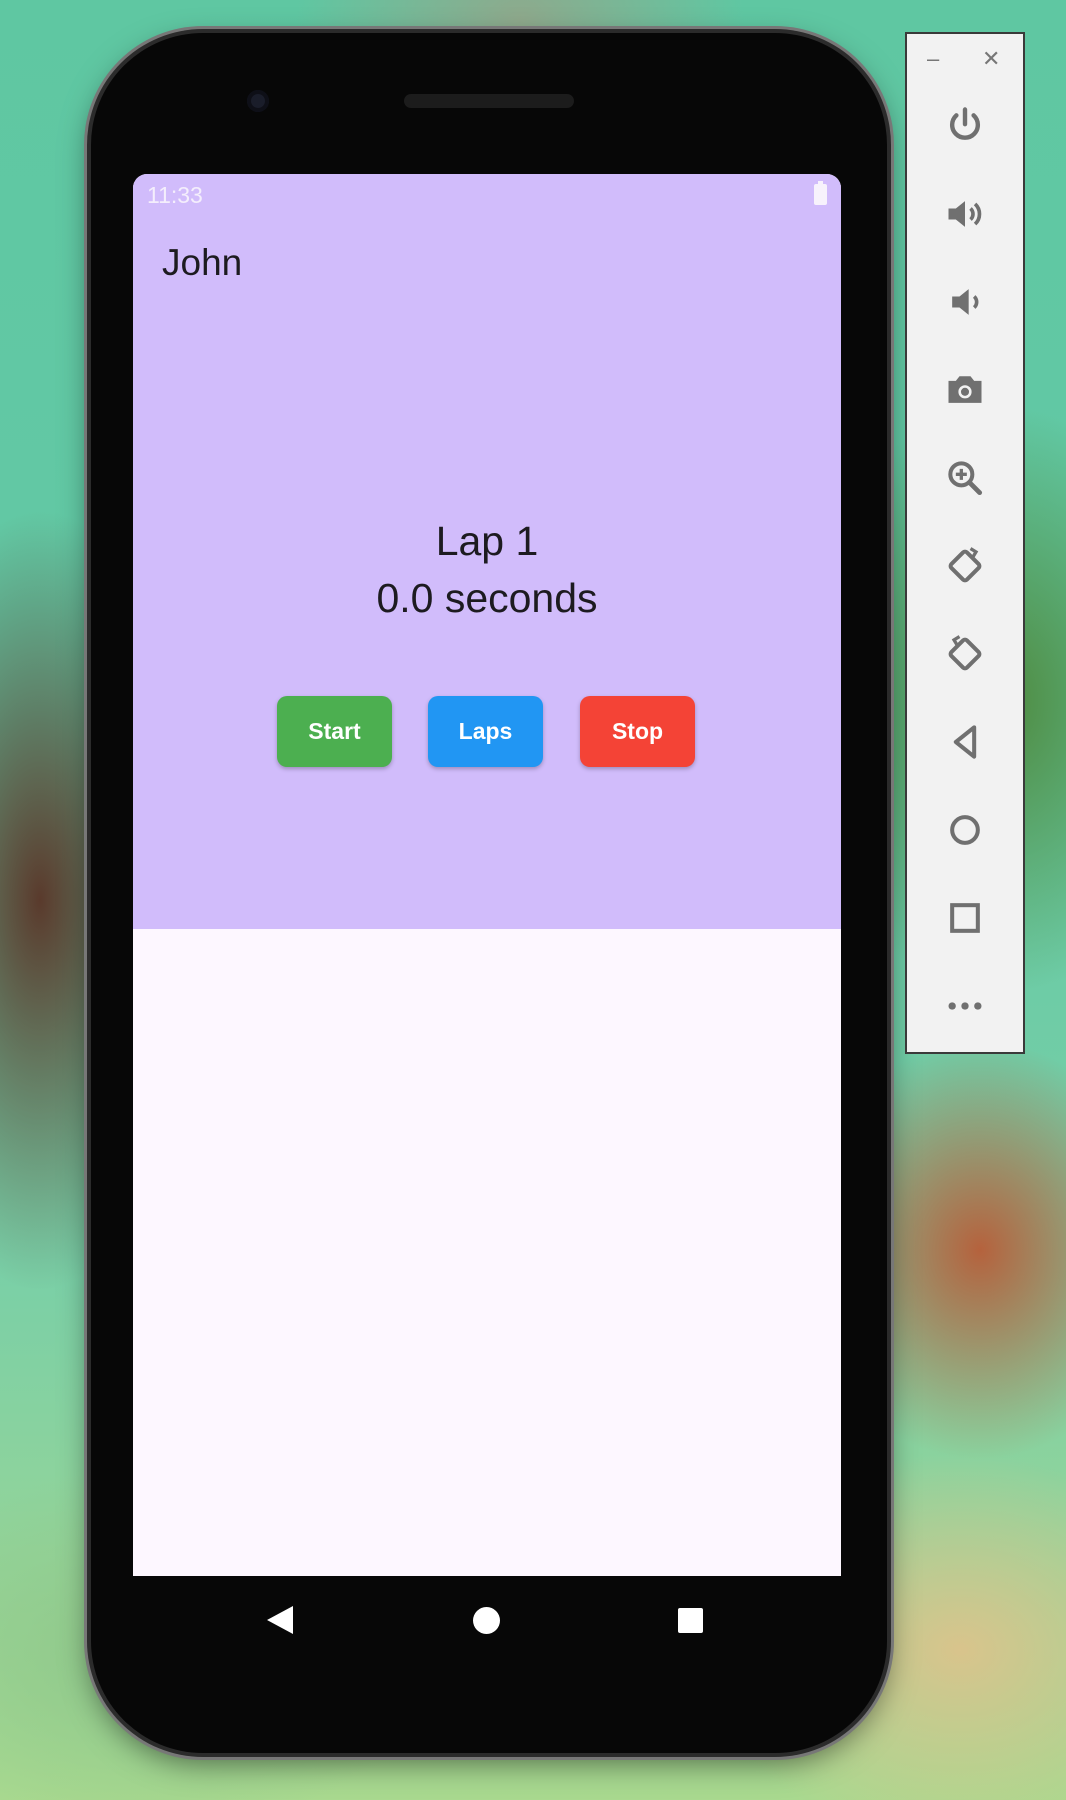  I want to click on volume-up-icon, so click(965, 214).